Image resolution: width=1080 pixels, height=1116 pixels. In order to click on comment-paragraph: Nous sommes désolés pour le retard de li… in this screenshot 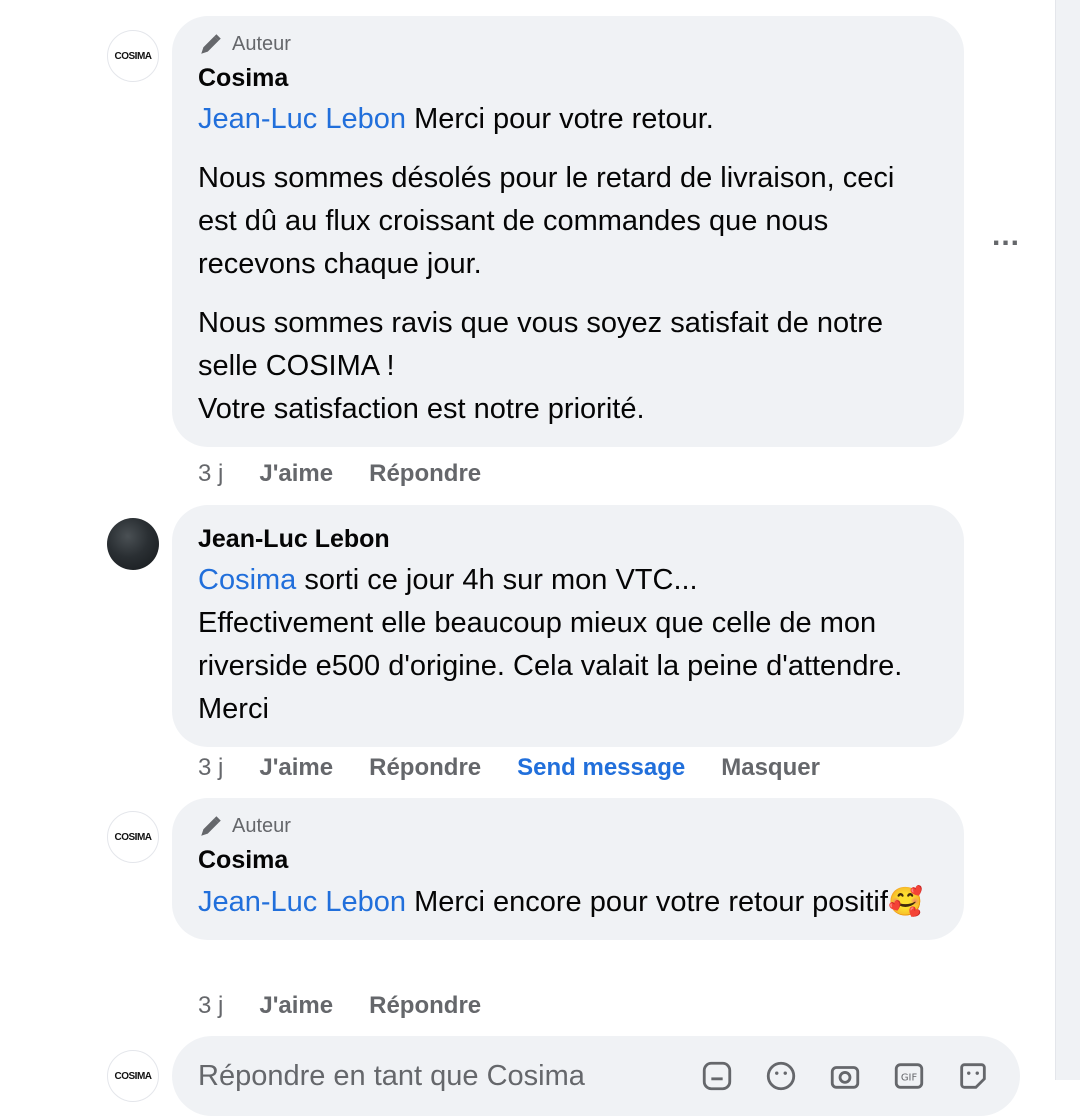, I will do `click(546, 221)`.